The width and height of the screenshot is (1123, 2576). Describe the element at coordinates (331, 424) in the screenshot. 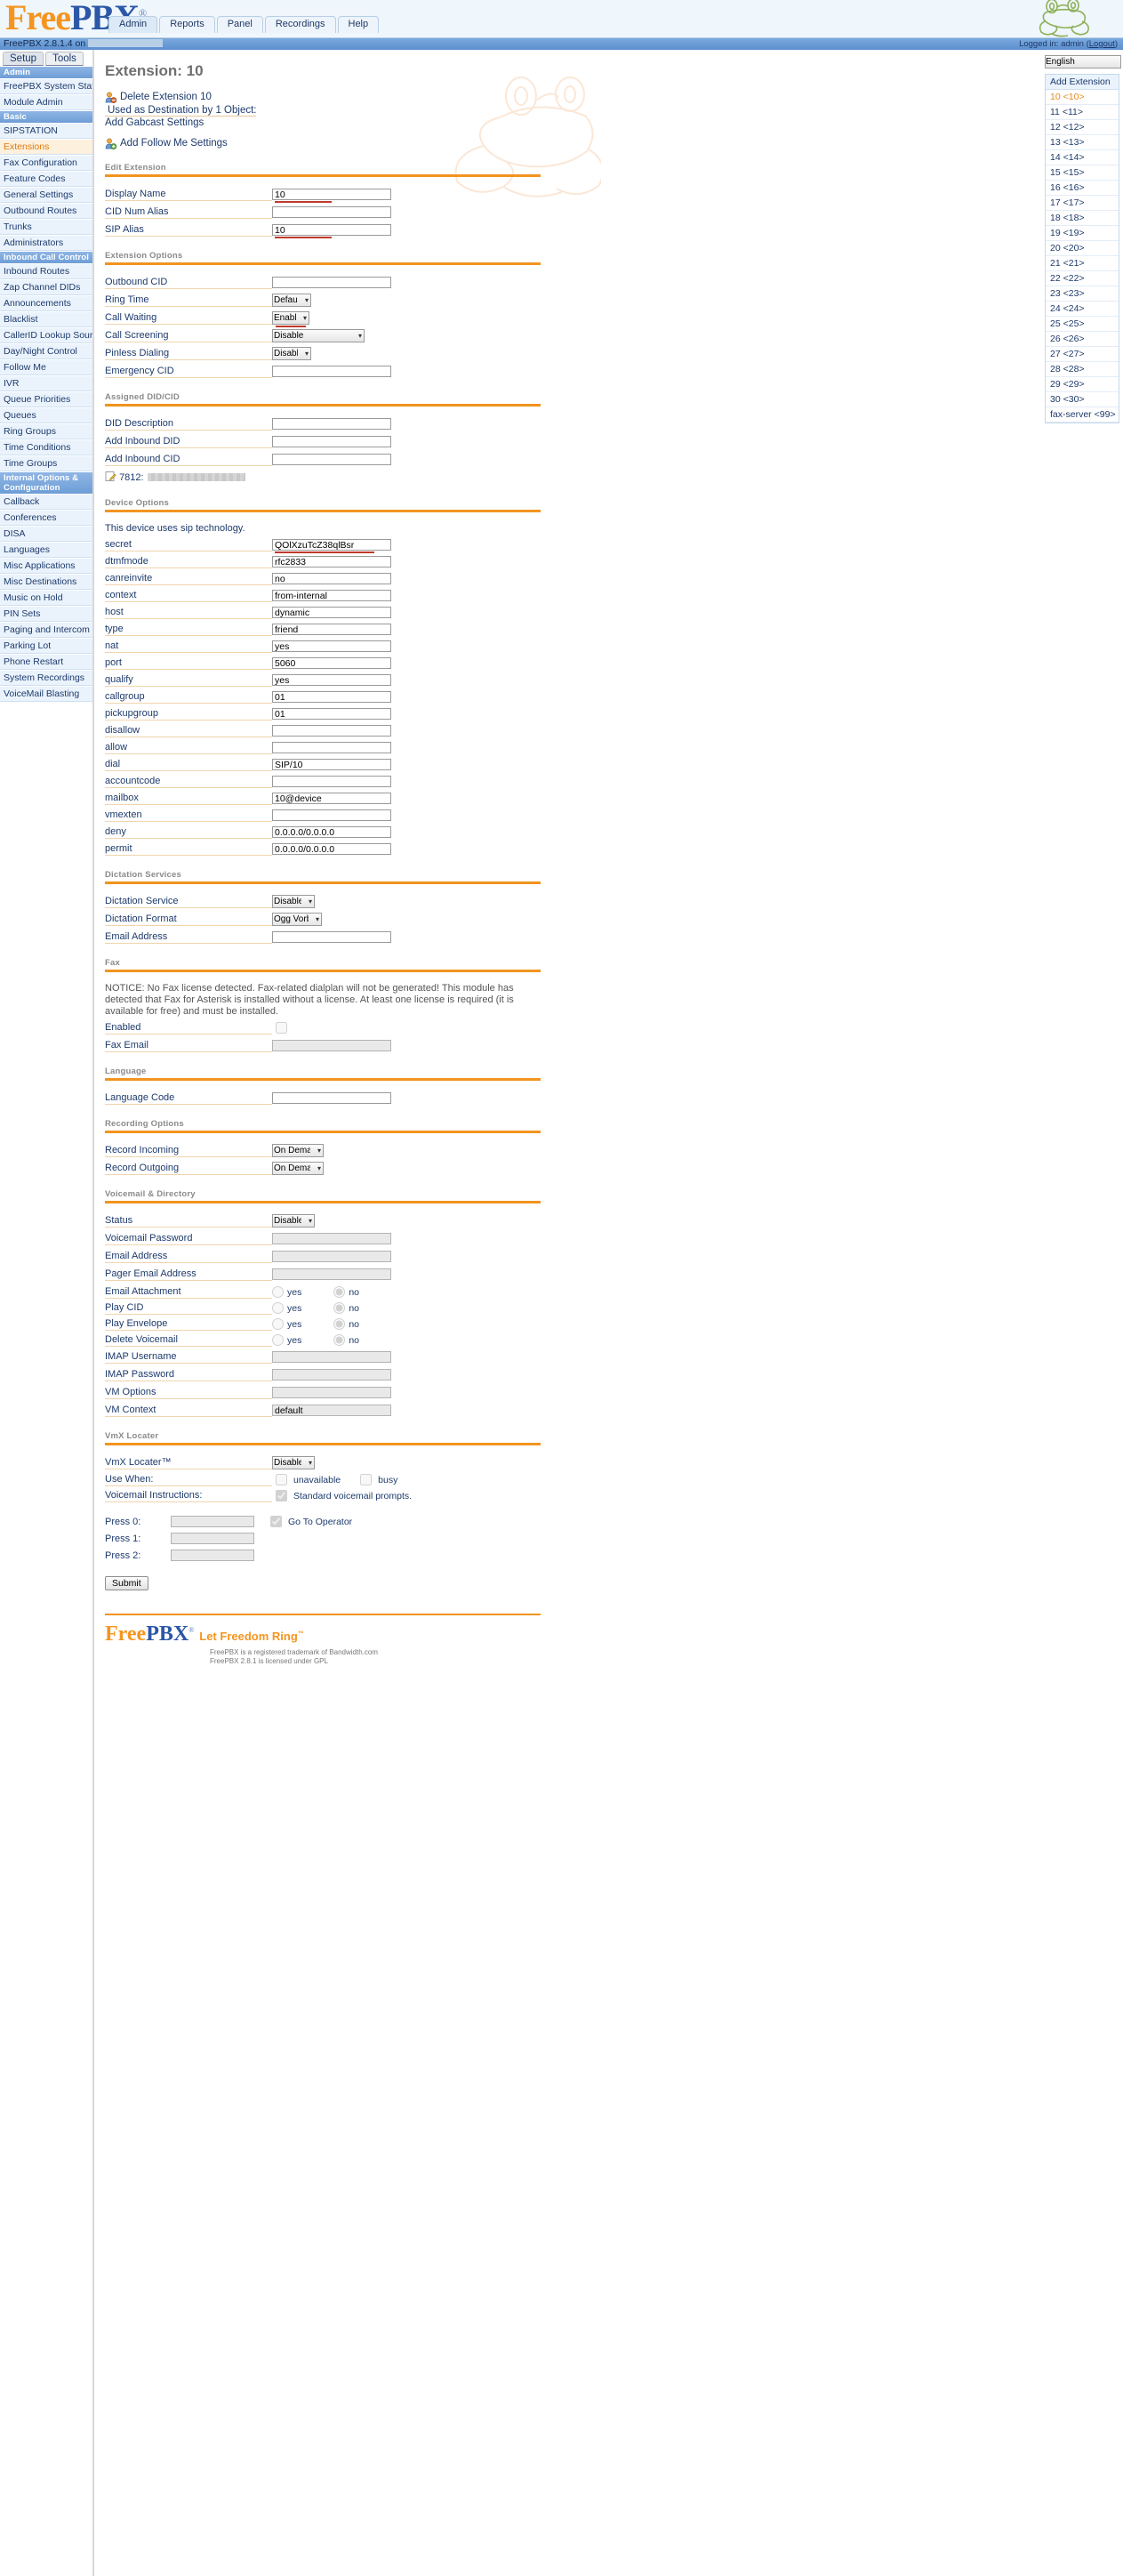

I see `did-description-input` at that location.